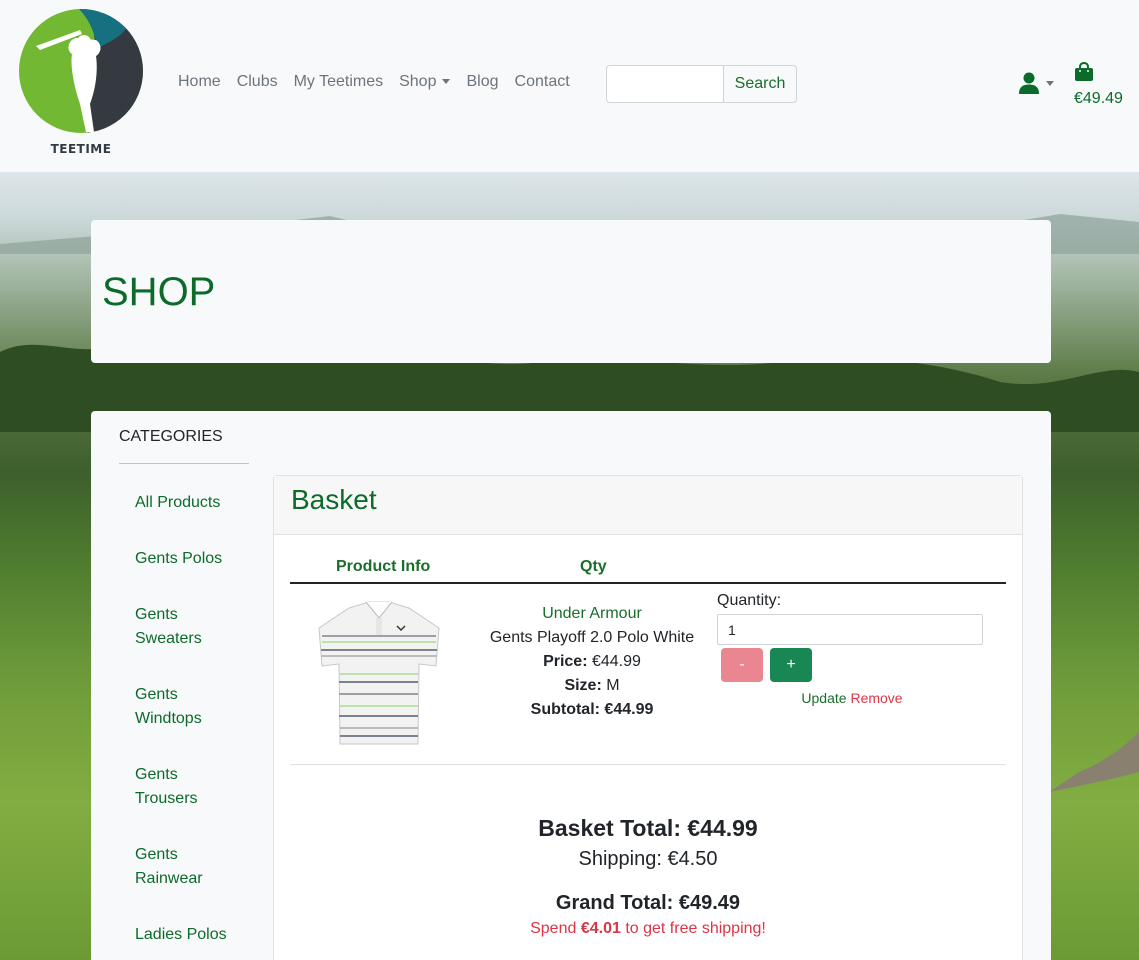  Describe the element at coordinates (766, 665) in the screenshot. I see `quantity-stepper: - +` at that location.